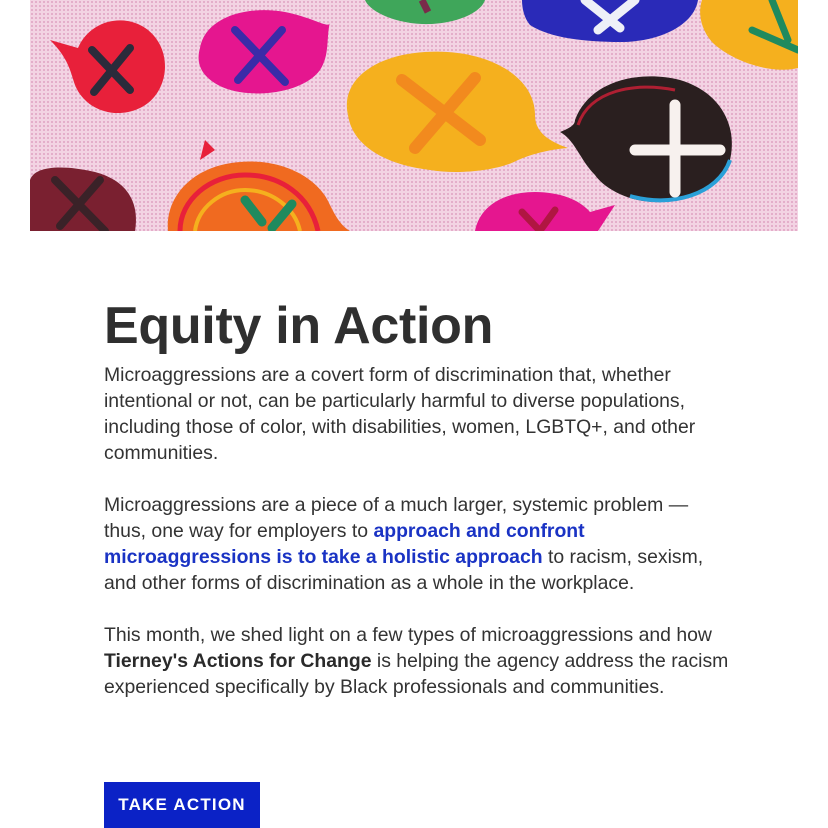 The image size is (828, 828). What do you see at coordinates (182, 805) in the screenshot?
I see `take-action-button: TAKE ACTION` at bounding box center [182, 805].